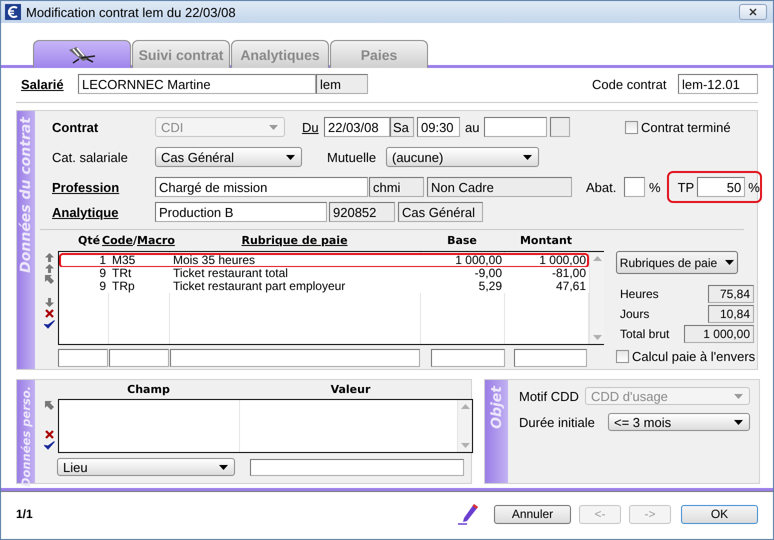  I want to click on field-label: Abat., so click(602, 187).